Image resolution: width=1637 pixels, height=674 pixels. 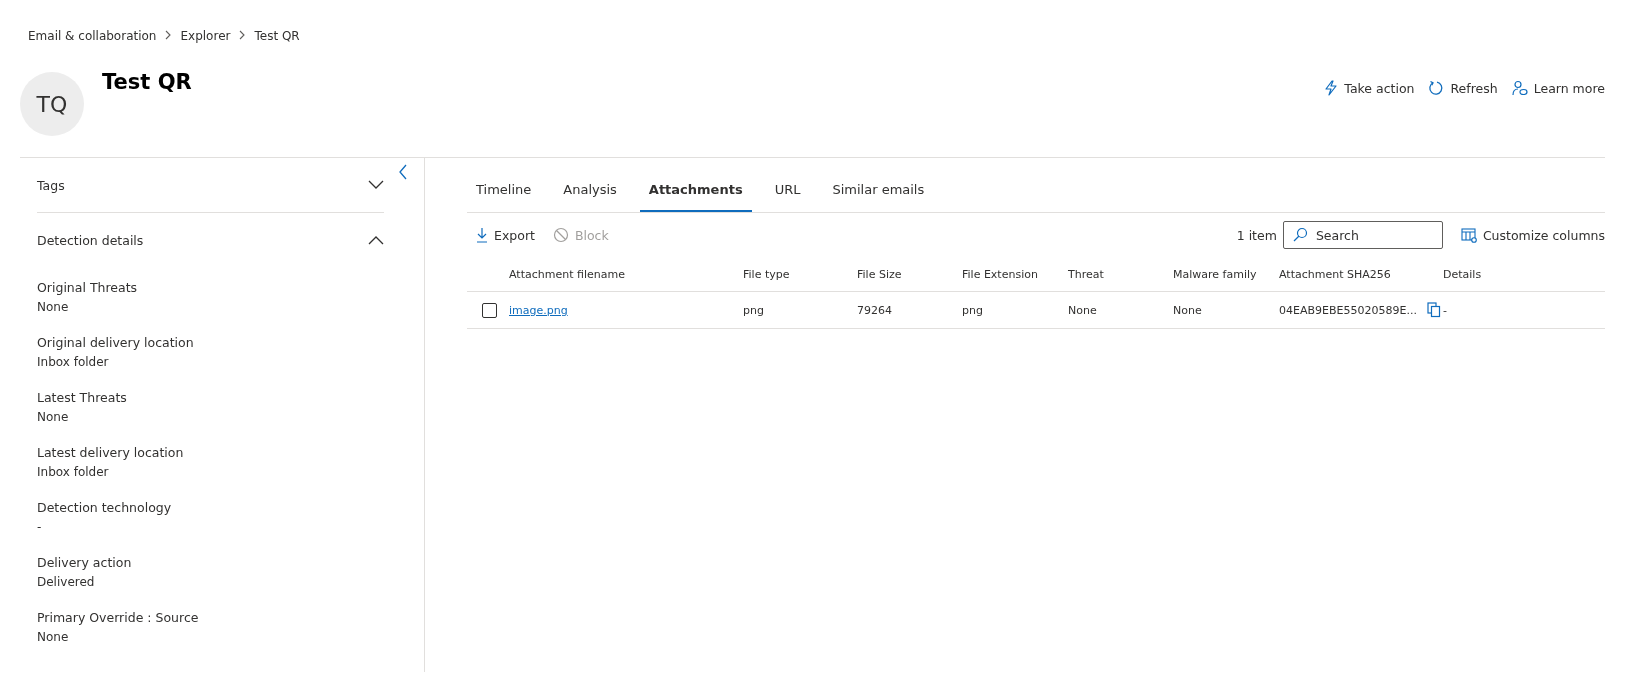 What do you see at coordinates (1436, 88) in the screenshot?
I see `refresh-icon` at bounding box center [1436, 88].